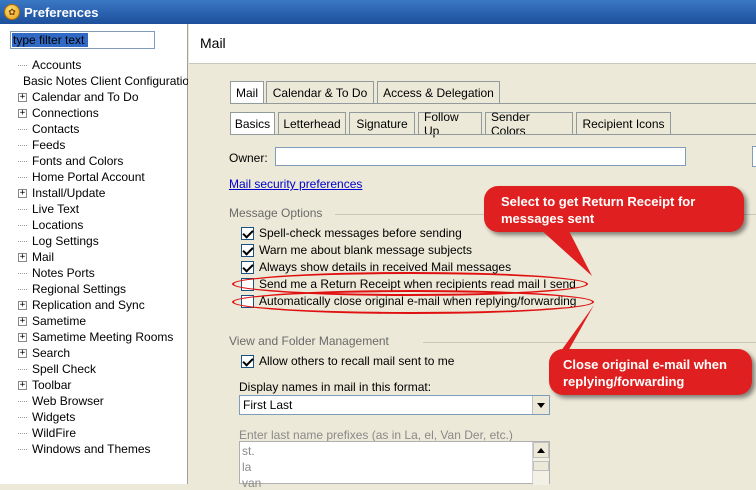 This screenshot has width=756, height=490. Describe the element at coordinates (566, 252) in the screenshot. I see `receipt-callout-tail` at that location.